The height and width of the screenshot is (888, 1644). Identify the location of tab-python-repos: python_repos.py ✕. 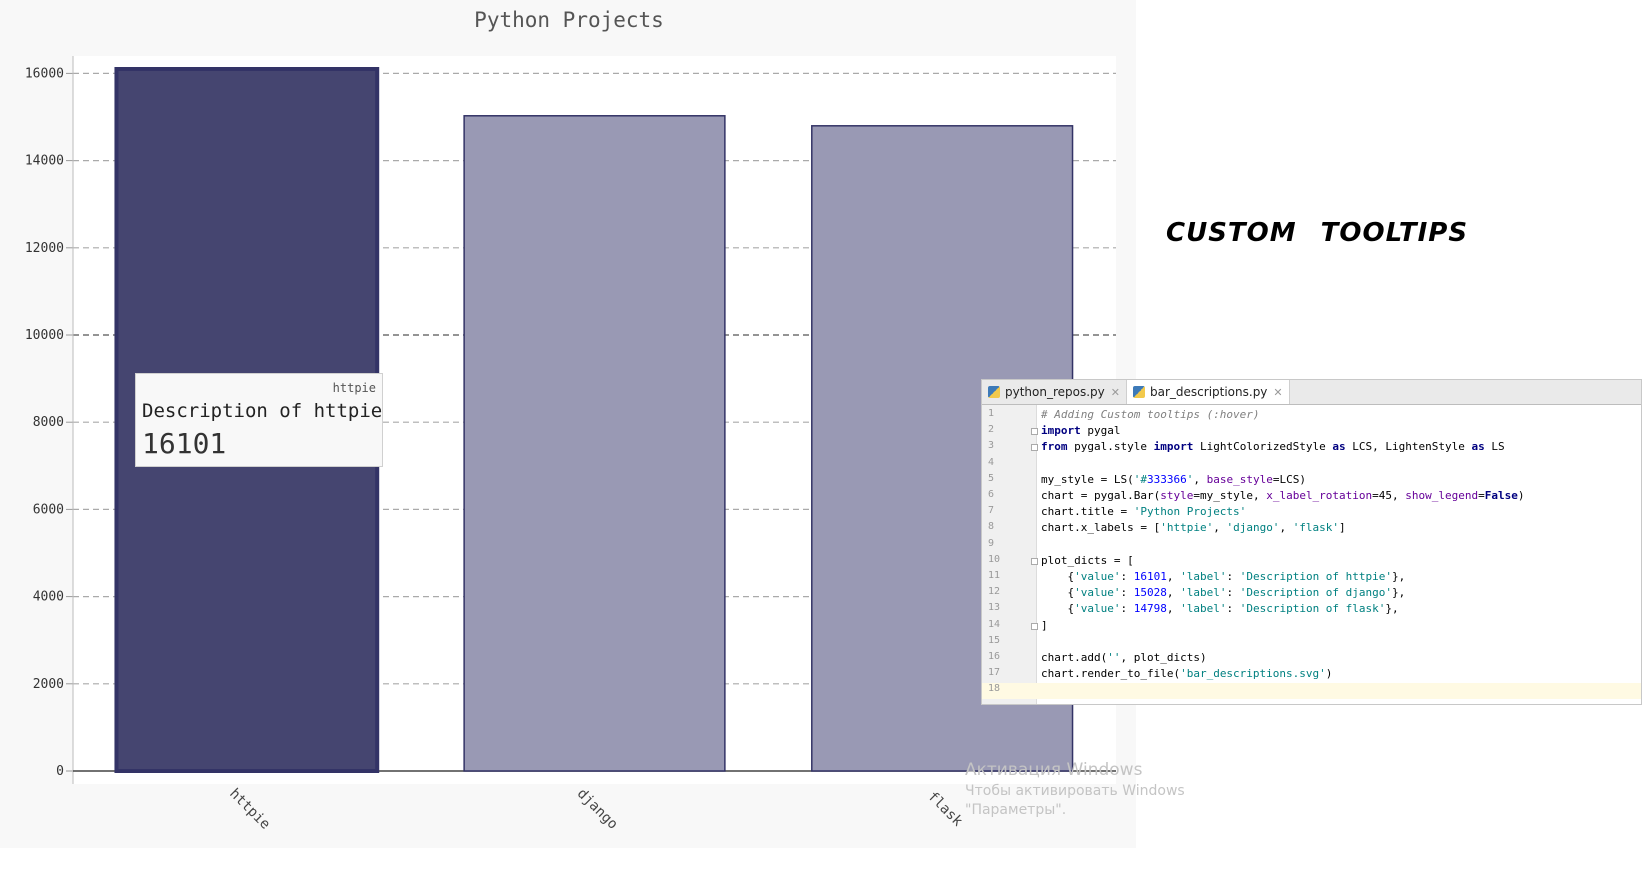
(1054, 392).